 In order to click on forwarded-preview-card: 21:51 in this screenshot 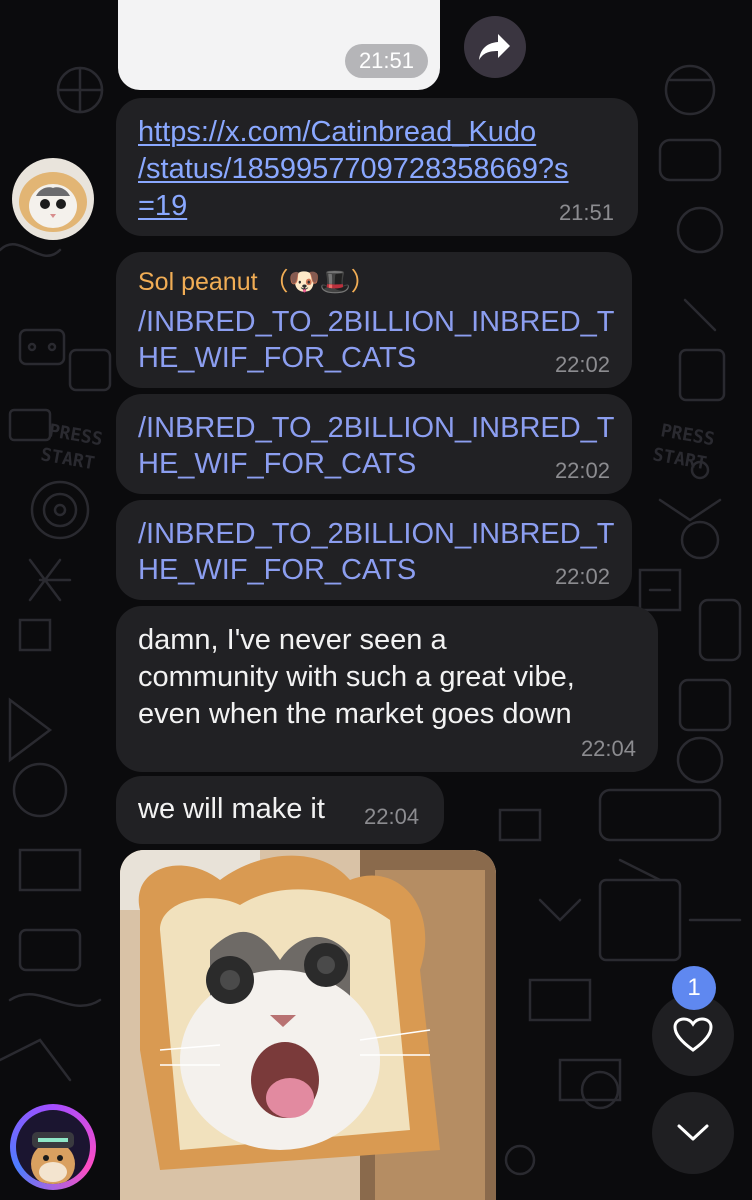, I will do `click(279, 45)`.